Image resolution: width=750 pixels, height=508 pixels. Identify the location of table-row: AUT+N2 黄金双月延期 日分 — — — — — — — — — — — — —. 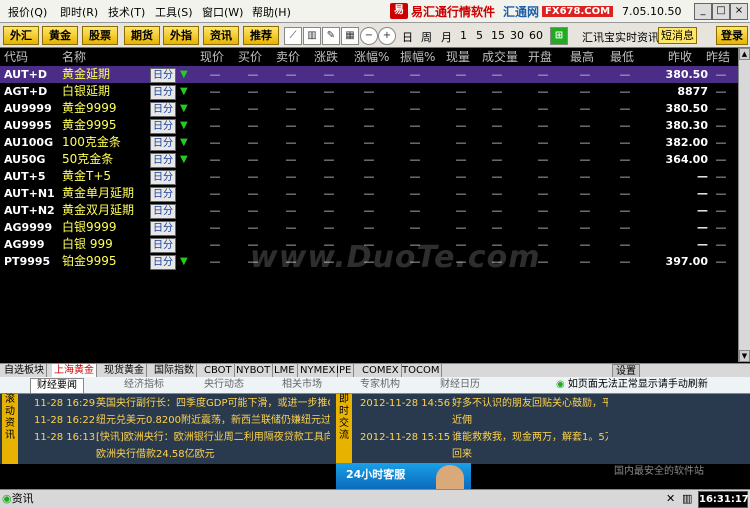
(369, 210).